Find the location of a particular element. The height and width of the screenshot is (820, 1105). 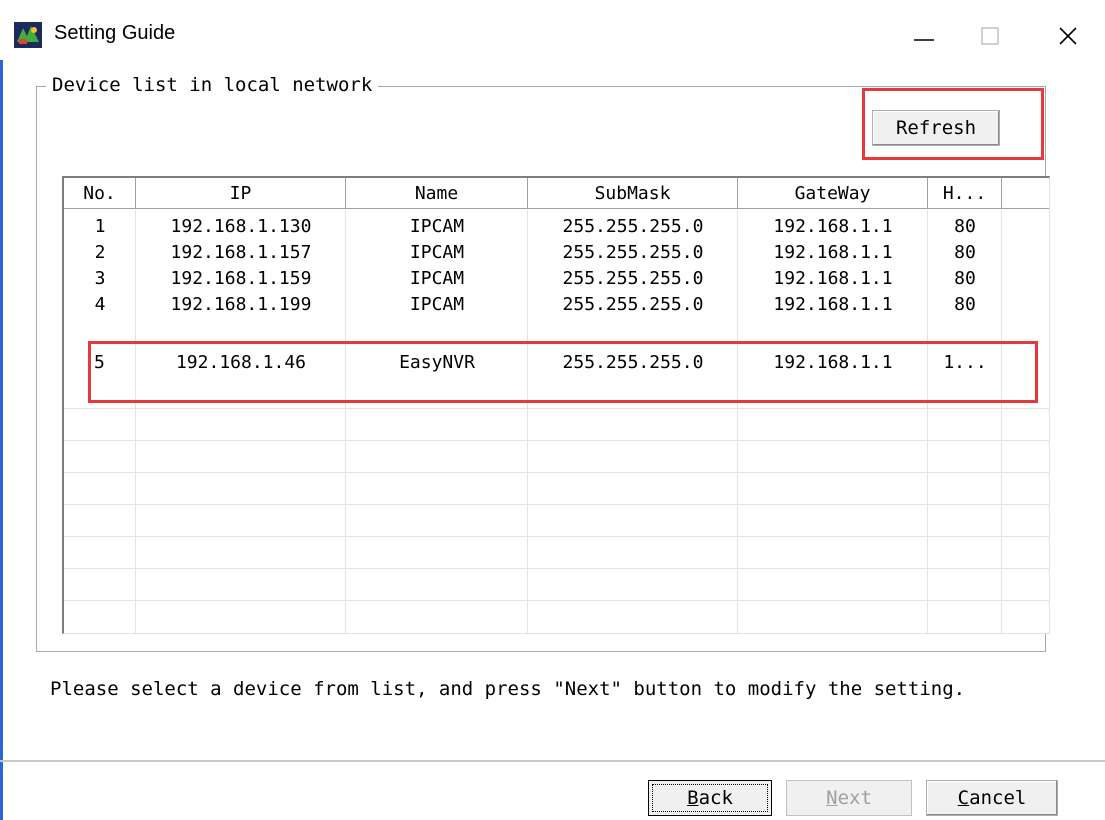

minimize-icon is located at coordinates (924, 40).